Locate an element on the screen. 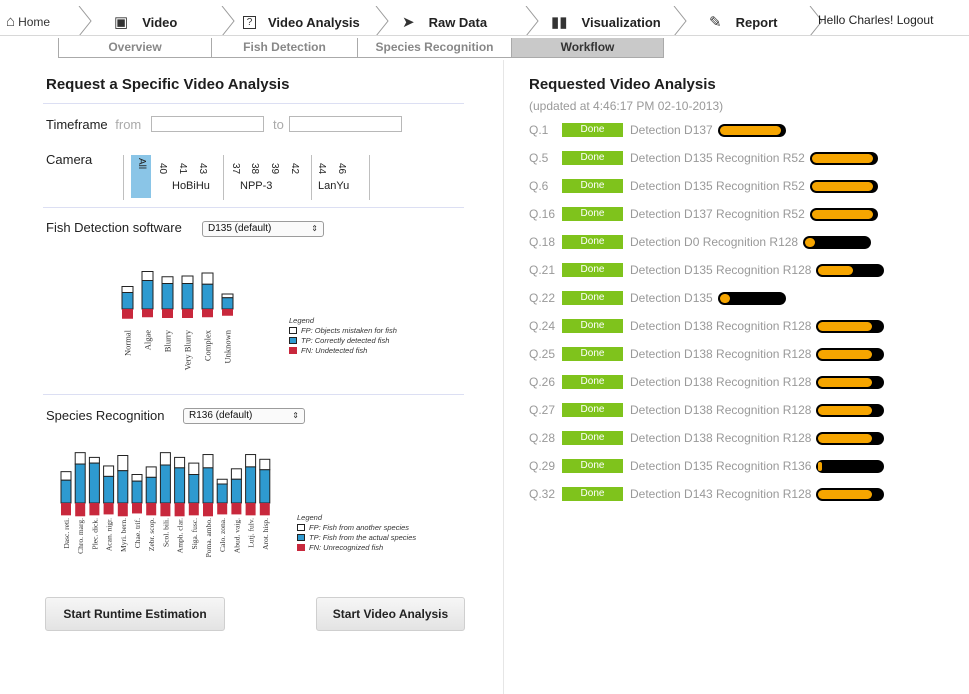  request-row: Q.5 Done Detection D135 Recognition R52 is located at coordinates (739, 158).